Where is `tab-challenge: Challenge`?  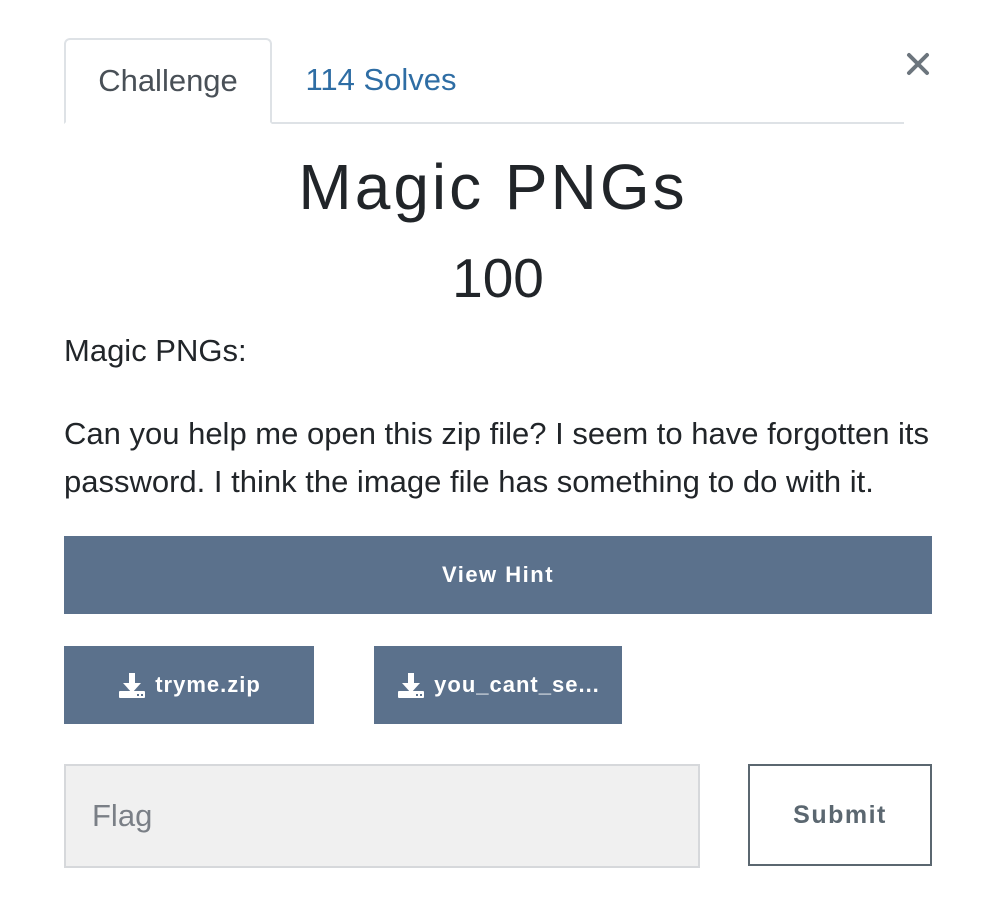 tab-challenge: Challenge is located at coordinates (168, 81).